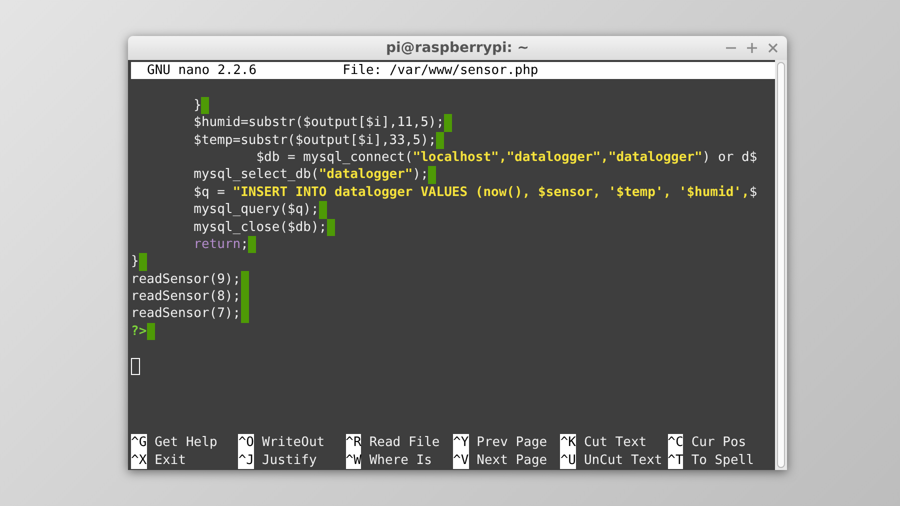 The width and height of the screenshot is (900, 506). I want to click on shortcut-key: ^J, so click(246, 461).